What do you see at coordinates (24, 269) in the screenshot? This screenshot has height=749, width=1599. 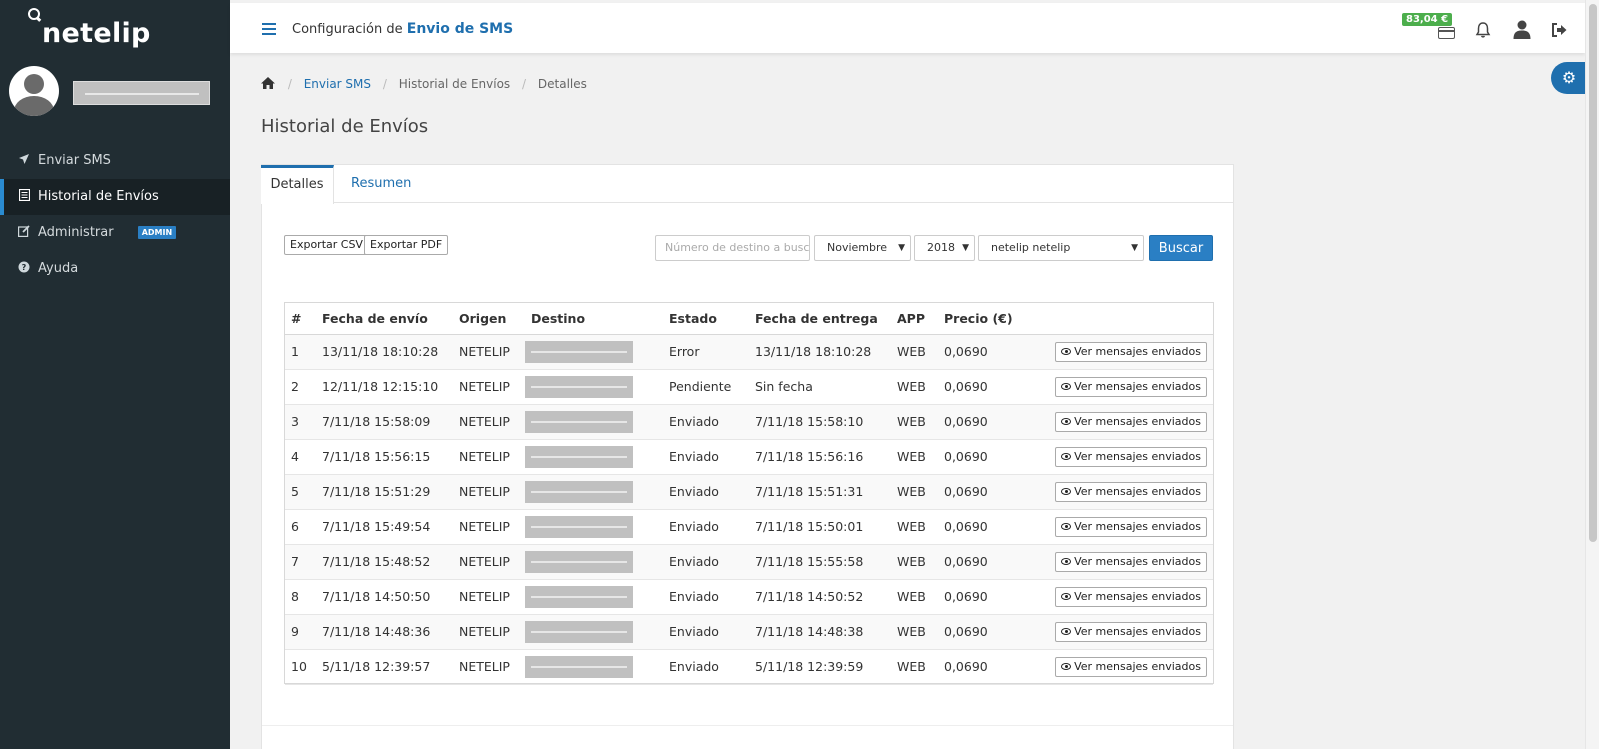 I see `question-circle-icon: ?` at bounding box center [24, 269].